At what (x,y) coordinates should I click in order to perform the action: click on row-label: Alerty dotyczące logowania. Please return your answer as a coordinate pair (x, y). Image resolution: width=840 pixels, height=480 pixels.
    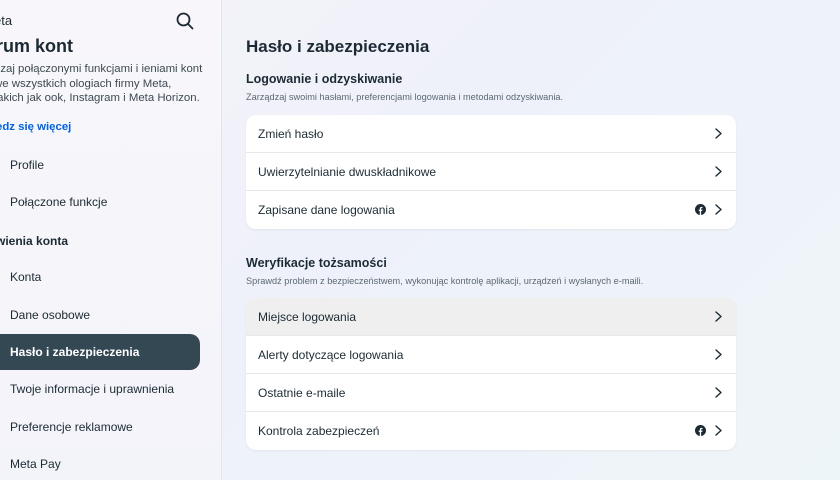
    Looking at the image, I should click on (331, 355).